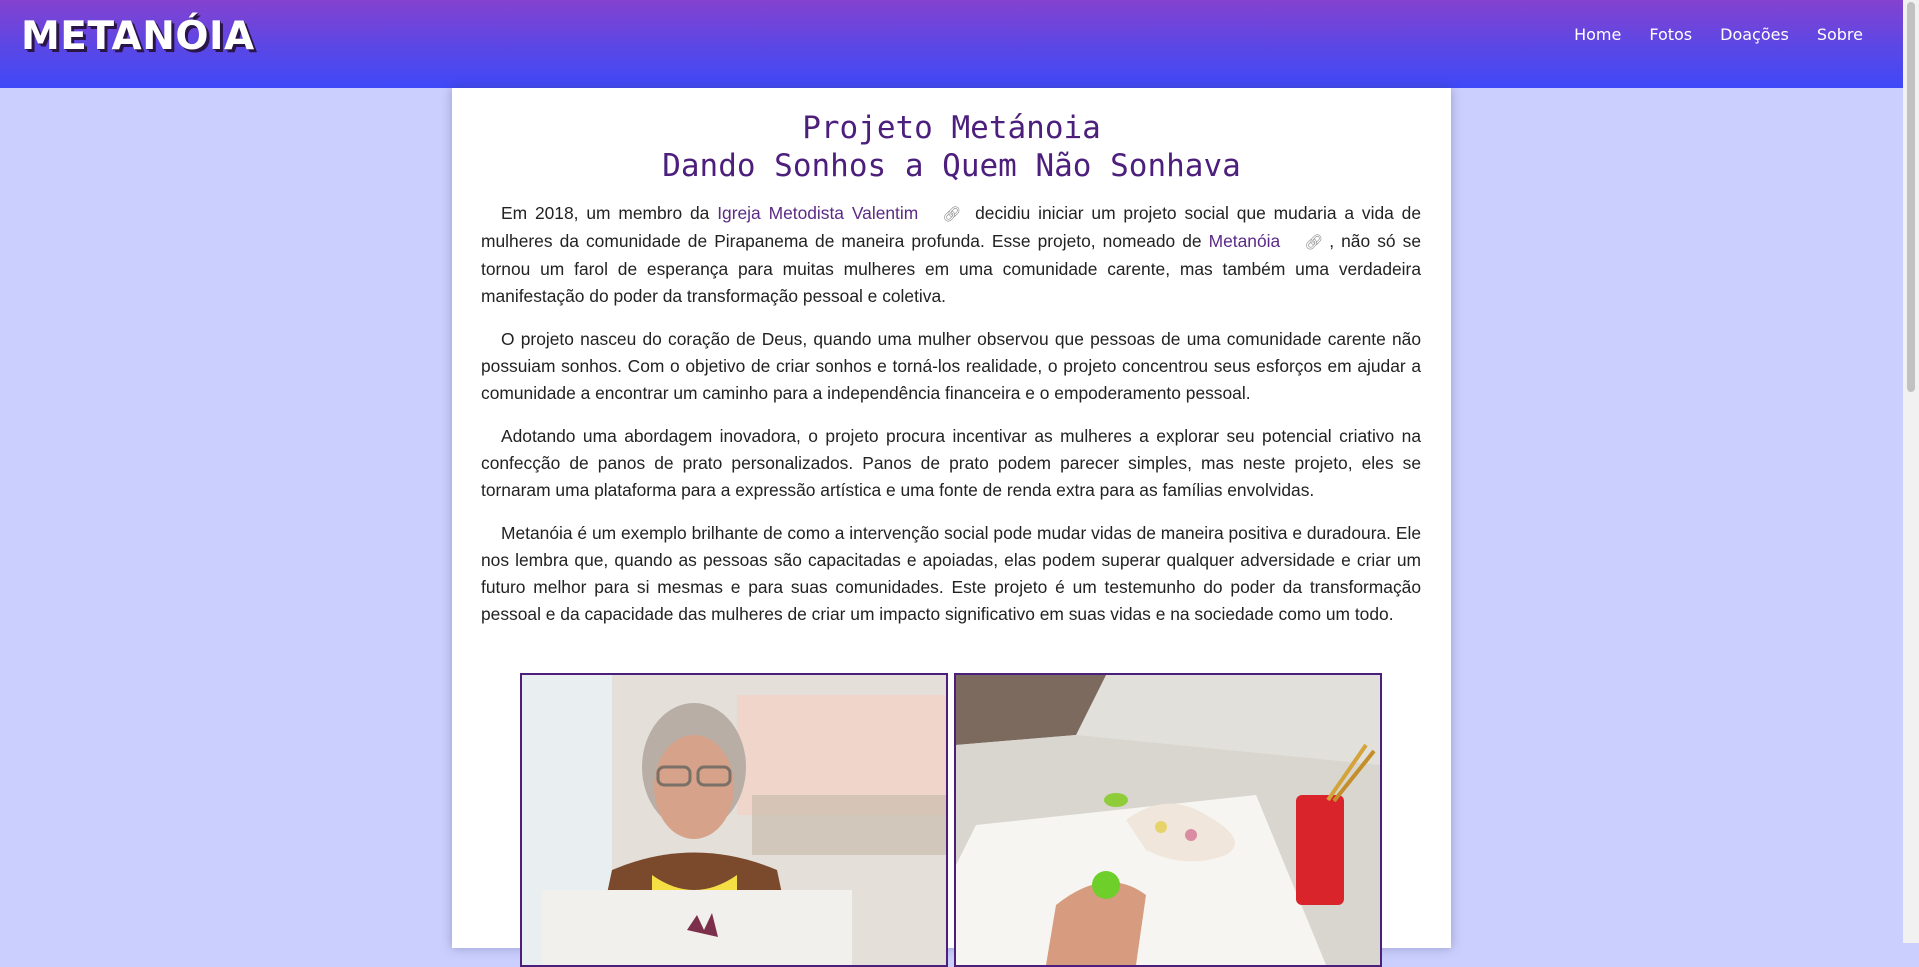  Describe the element at coordinates (817, 213) in the screenshot. I see `igreja-metodista-link: Igreja Metodista Valentim` at that location.